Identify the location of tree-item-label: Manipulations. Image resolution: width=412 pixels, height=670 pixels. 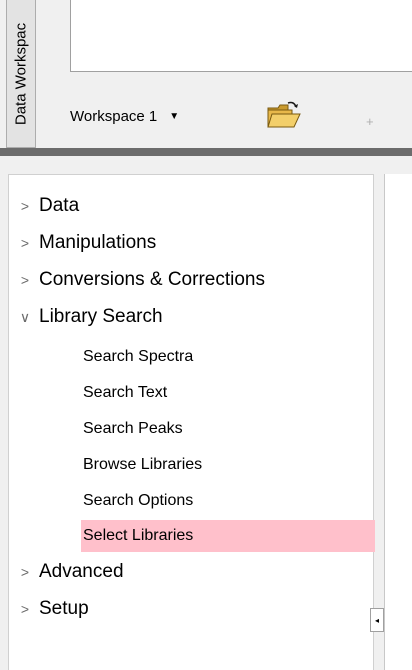
(98, 242).